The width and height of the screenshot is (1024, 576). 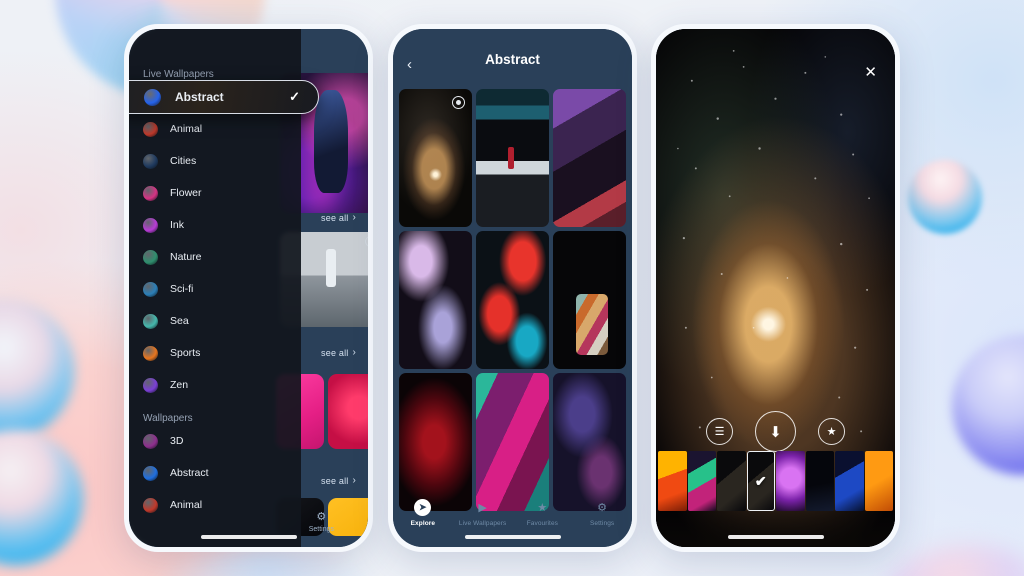 I want to click on drawer-item-flower: Flower, so click(x=165, y=193).